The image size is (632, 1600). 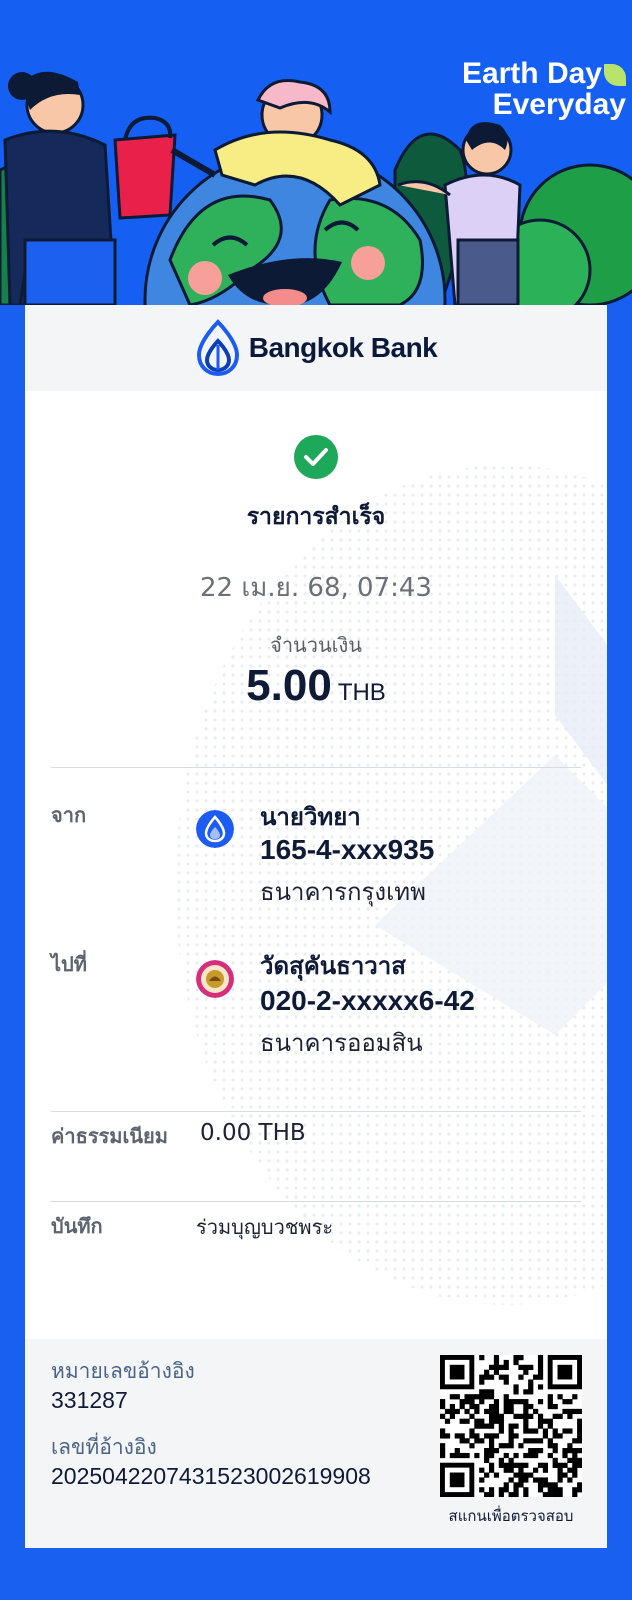 I want to click on bangkok-bank-logo-icon, so click(x=217, y=348).